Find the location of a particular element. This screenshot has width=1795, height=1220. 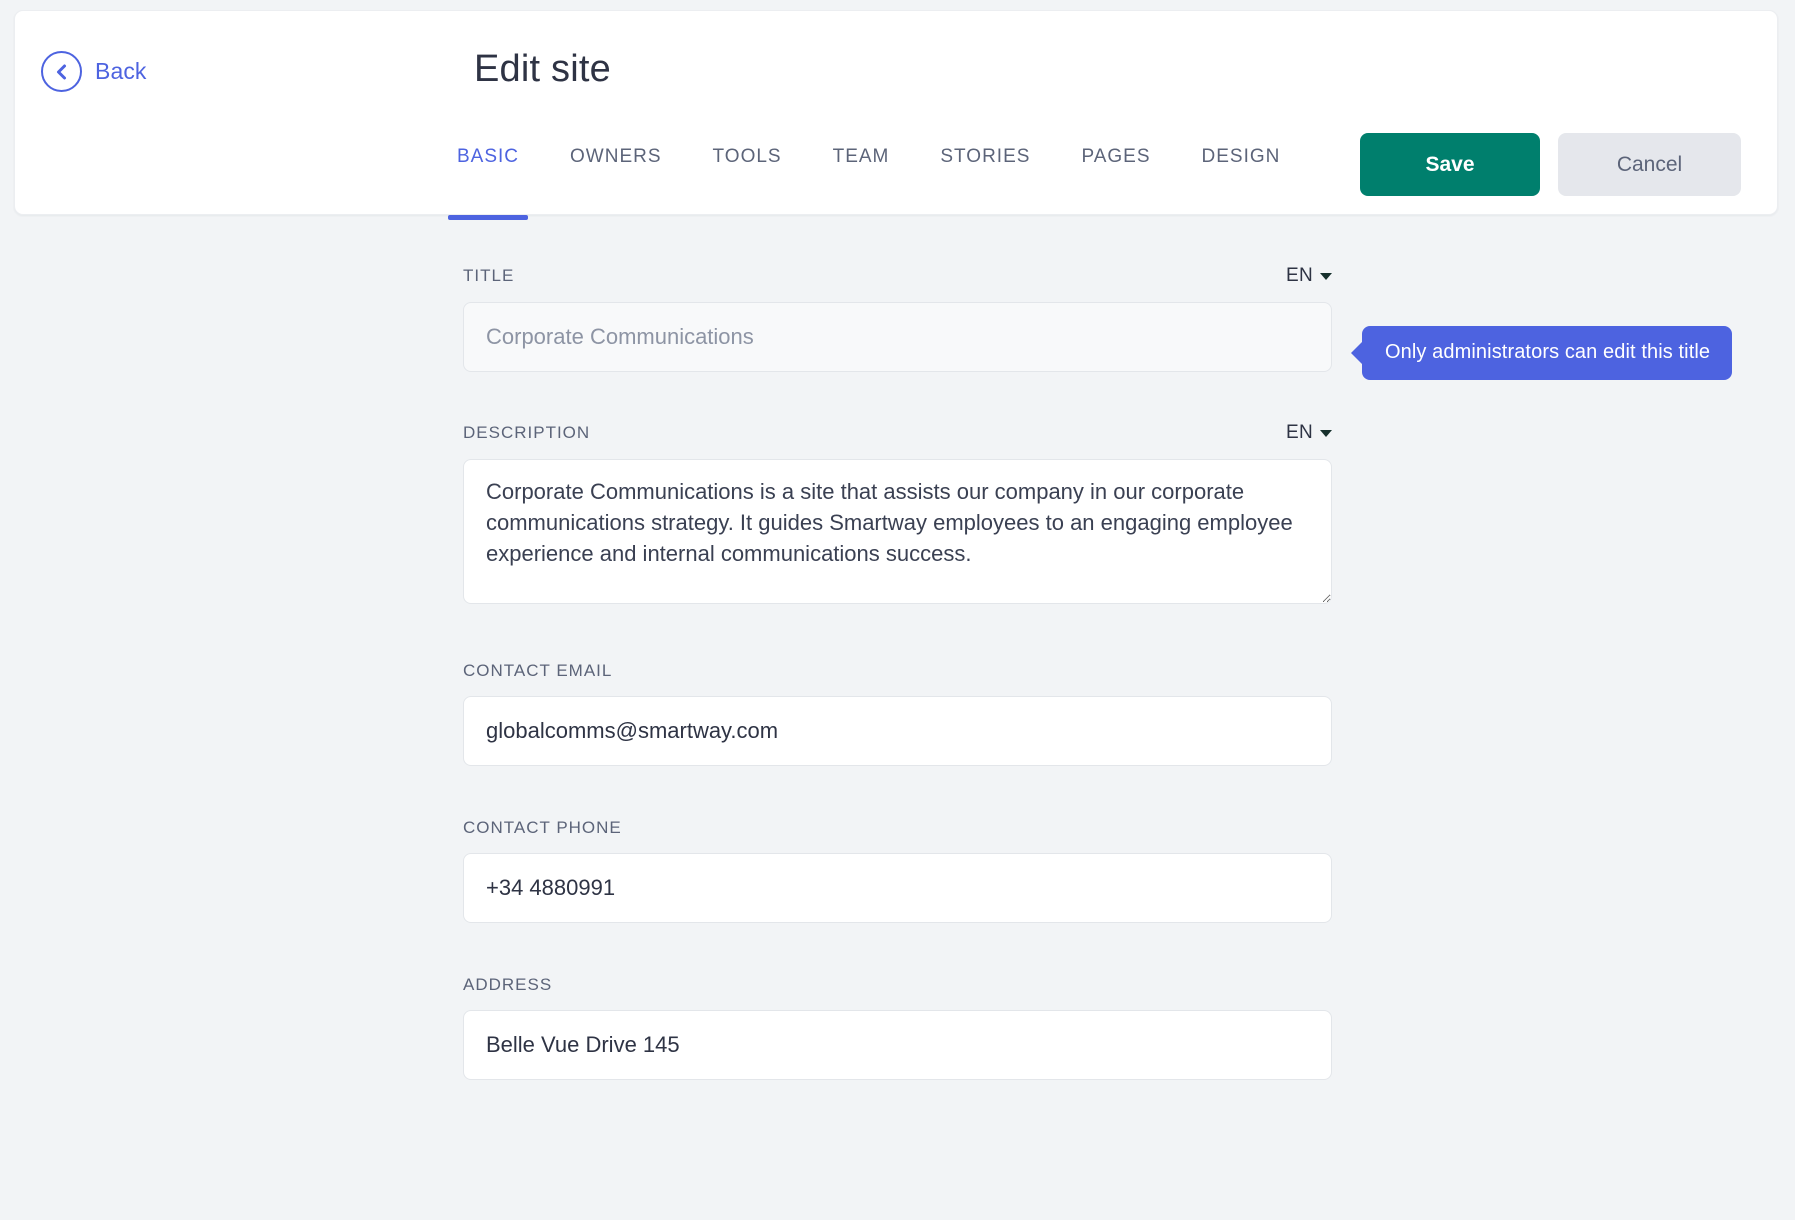

page-title: Edit site is located at coordinates (542, 69).